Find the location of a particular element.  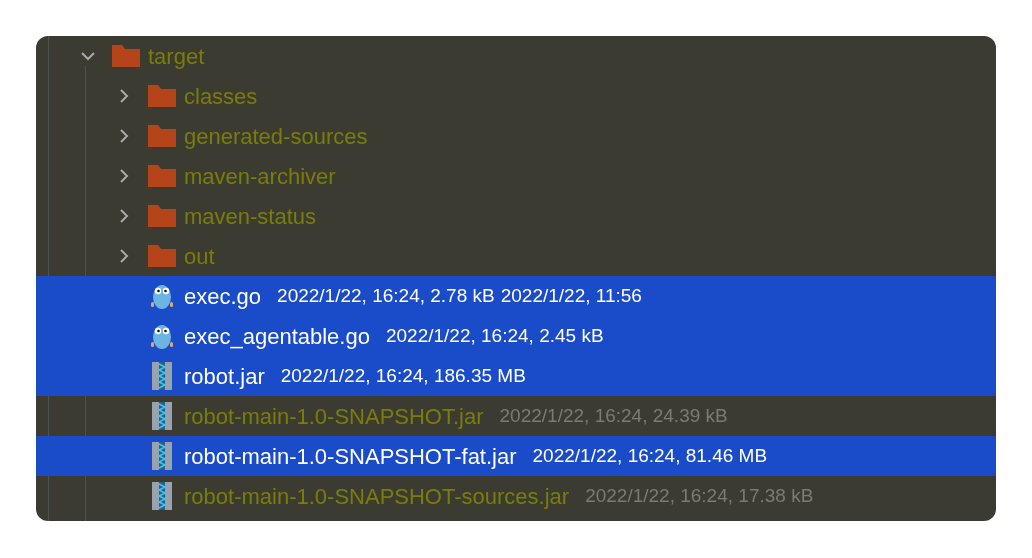

tree-row: classes is located at coordinates (516, 96).